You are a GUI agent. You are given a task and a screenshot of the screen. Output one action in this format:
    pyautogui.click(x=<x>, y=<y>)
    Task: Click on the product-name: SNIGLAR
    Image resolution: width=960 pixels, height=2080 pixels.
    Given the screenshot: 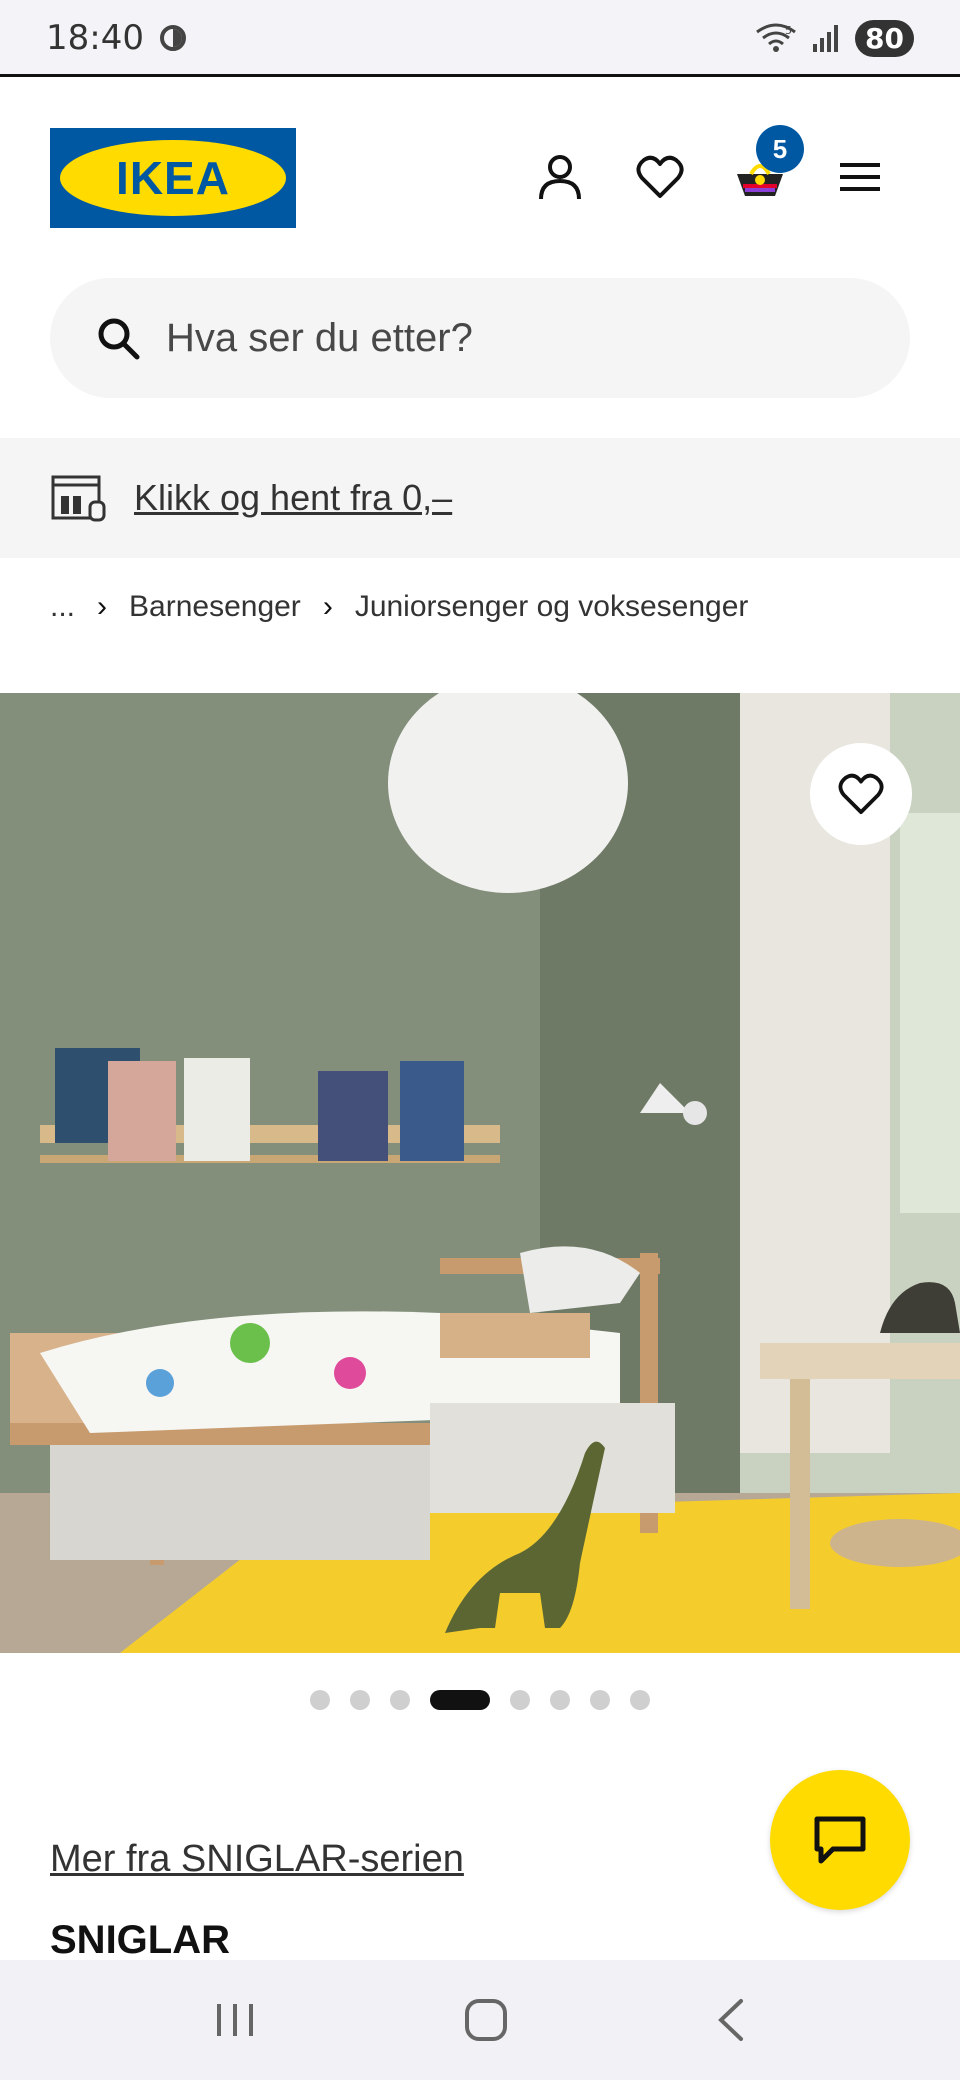 What is the action you would take?
    pyautogui.click(x=140, y=1940)
    